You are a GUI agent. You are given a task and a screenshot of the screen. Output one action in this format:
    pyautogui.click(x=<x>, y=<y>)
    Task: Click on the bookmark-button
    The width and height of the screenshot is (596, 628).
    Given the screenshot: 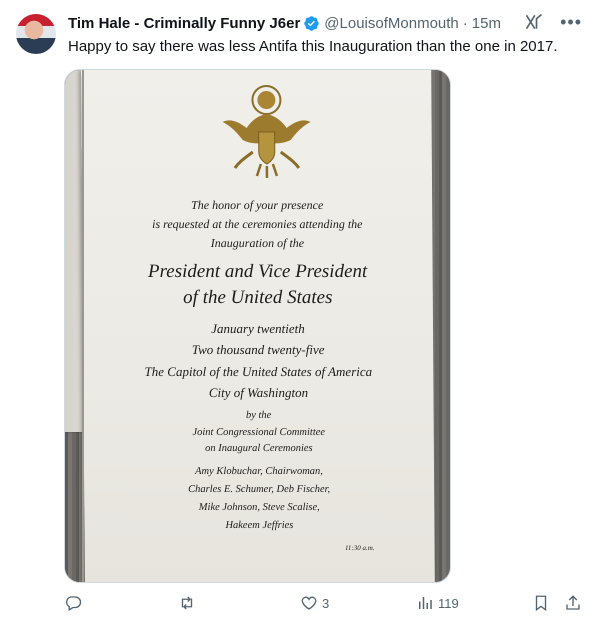 What is the action you would take?
    pyautogui.click(x=541, y=603)
    